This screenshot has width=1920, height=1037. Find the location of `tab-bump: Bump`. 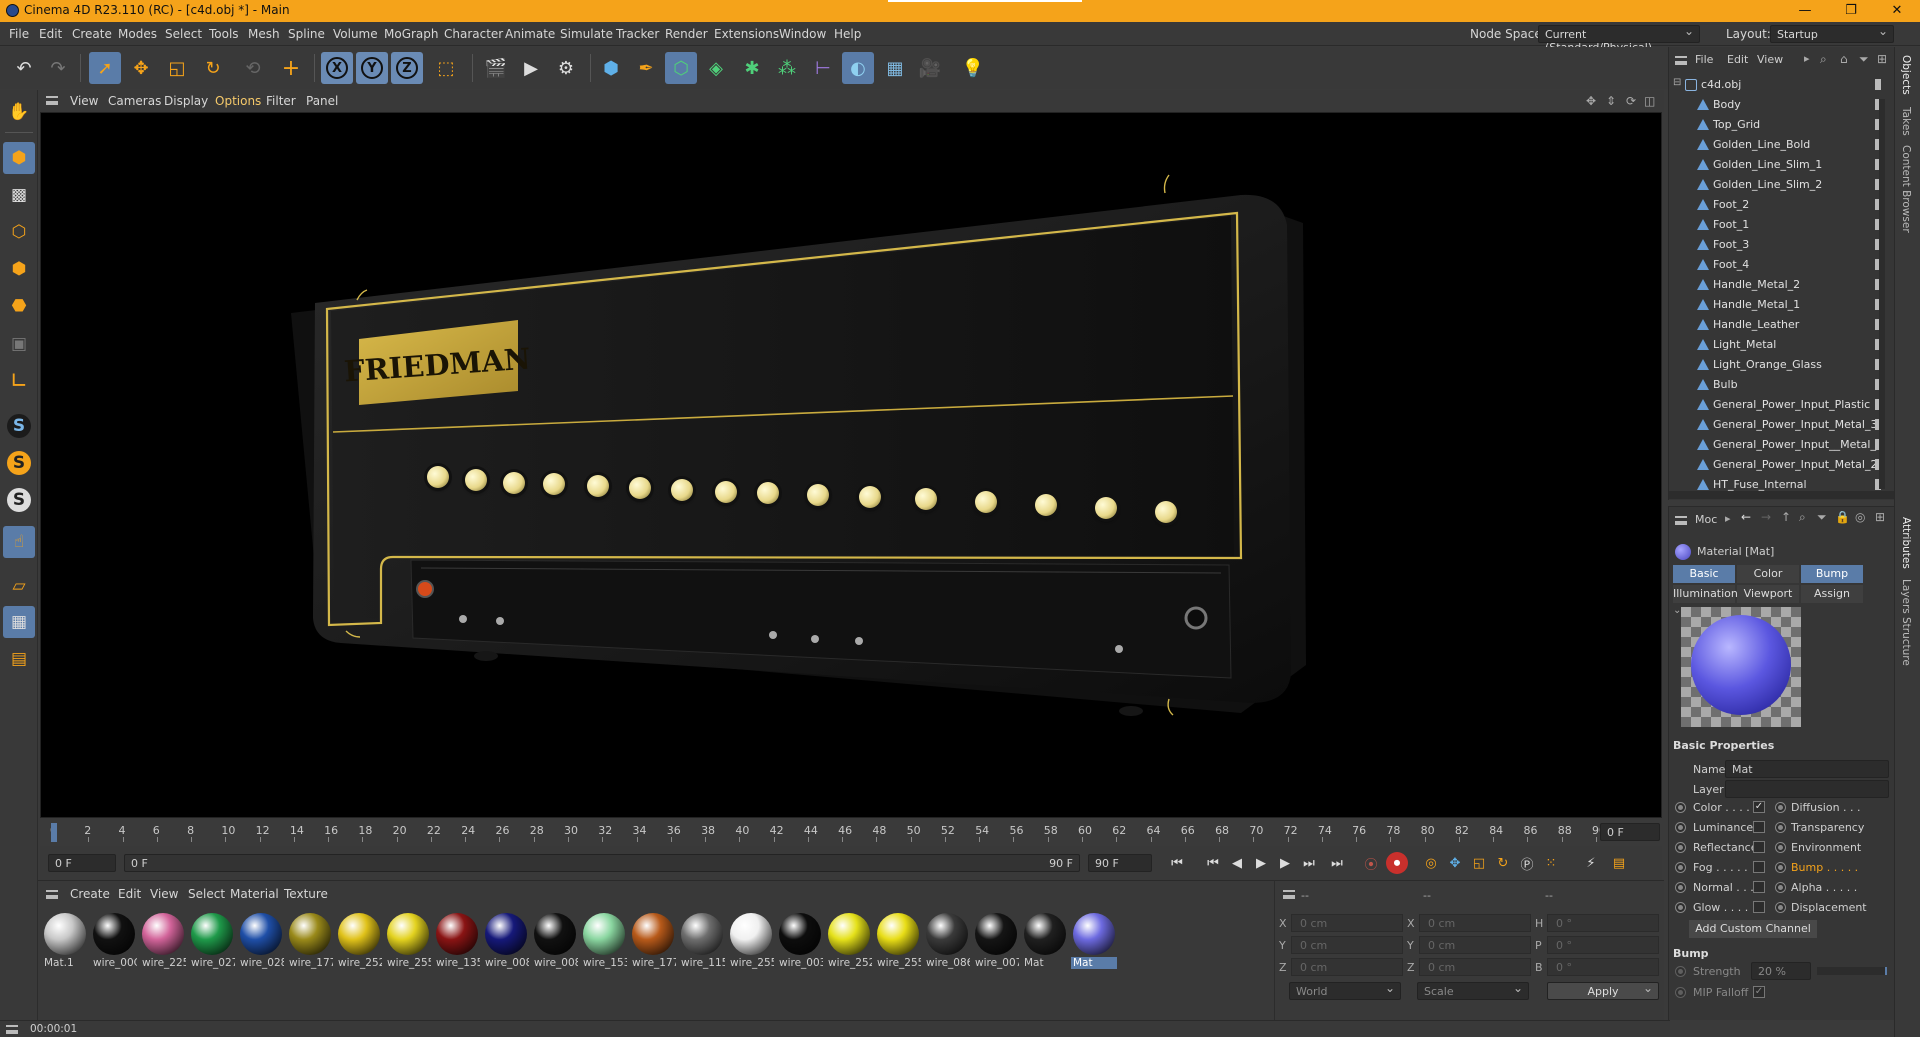

tab-bump: Bump is located at coordinates (1832, 574).